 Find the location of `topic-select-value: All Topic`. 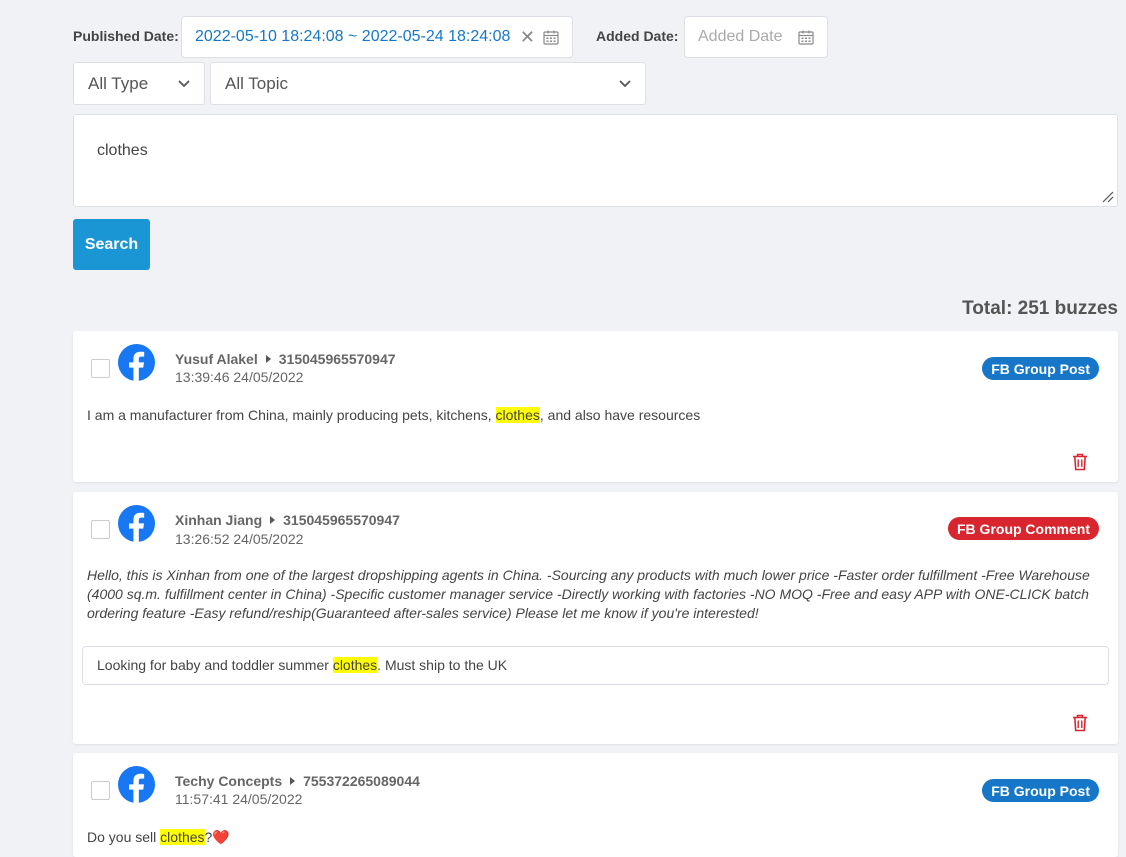

topic-select-value: All Topic is located at coordinates (256, 83).